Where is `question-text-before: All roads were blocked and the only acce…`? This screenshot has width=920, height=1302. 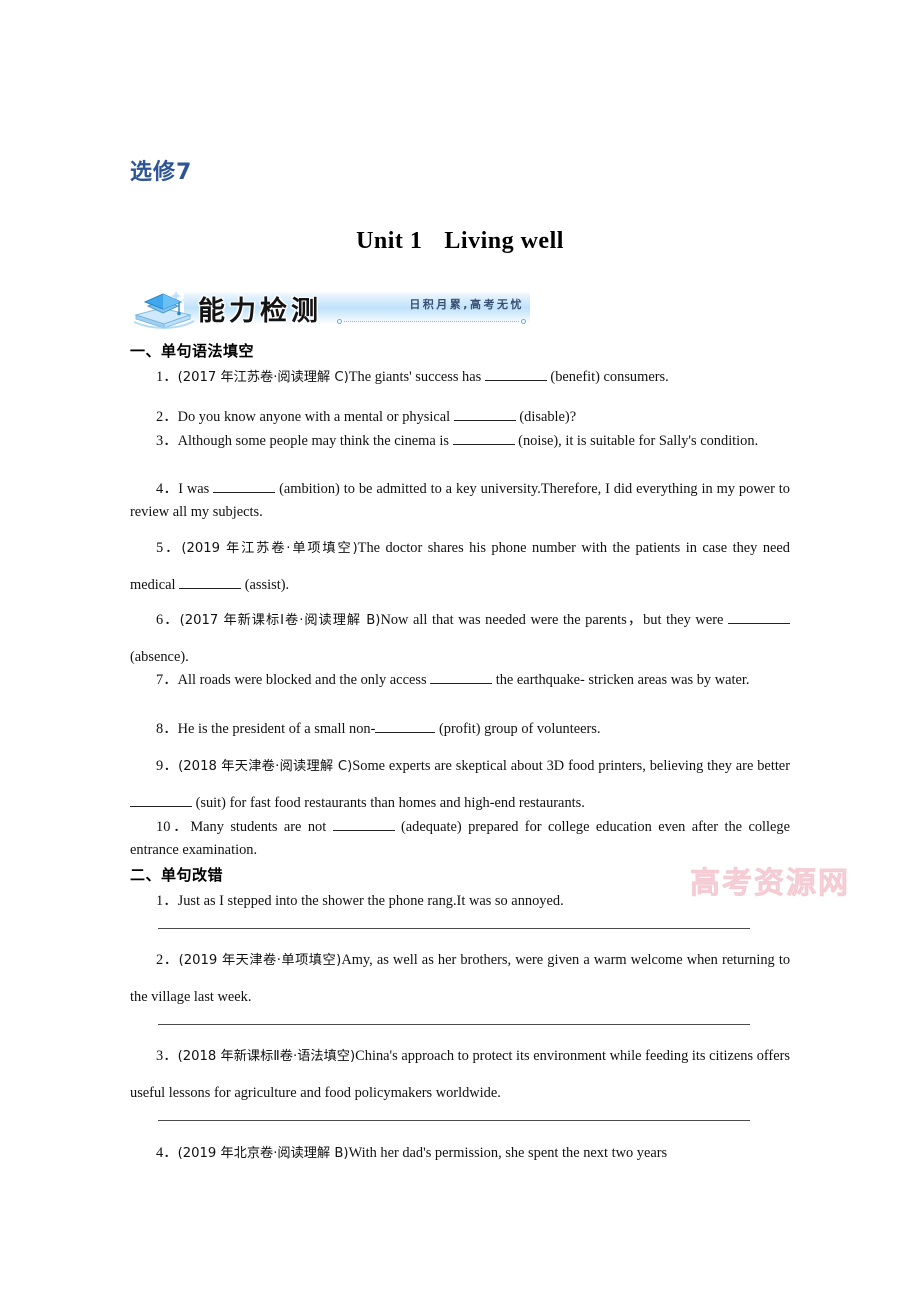
question-text-before: All roads were blocked and the only acce… is located at coordinates (304, 680).